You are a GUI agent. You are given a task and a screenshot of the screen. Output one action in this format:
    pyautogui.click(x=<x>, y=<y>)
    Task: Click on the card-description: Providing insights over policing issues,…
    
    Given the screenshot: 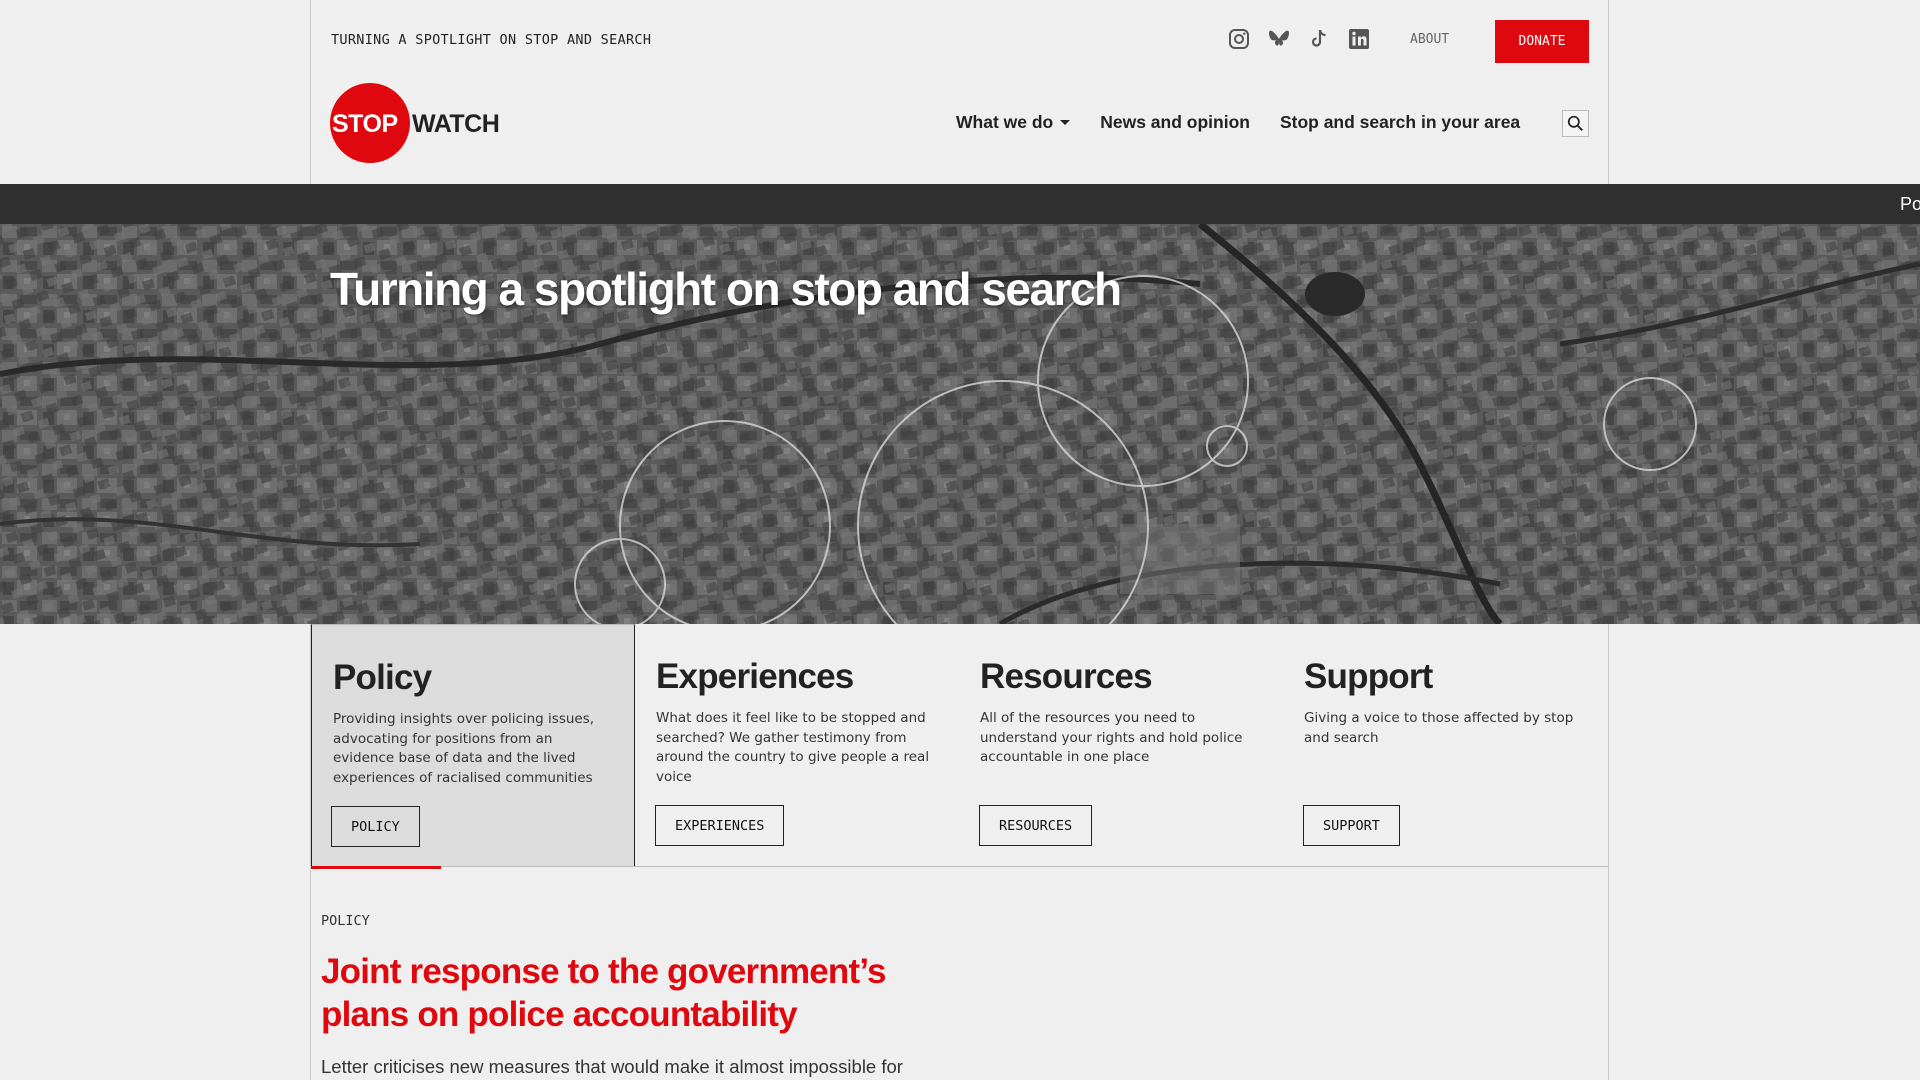 What is the action you would take?
    pyautogui.click(x=464, y=748)
    